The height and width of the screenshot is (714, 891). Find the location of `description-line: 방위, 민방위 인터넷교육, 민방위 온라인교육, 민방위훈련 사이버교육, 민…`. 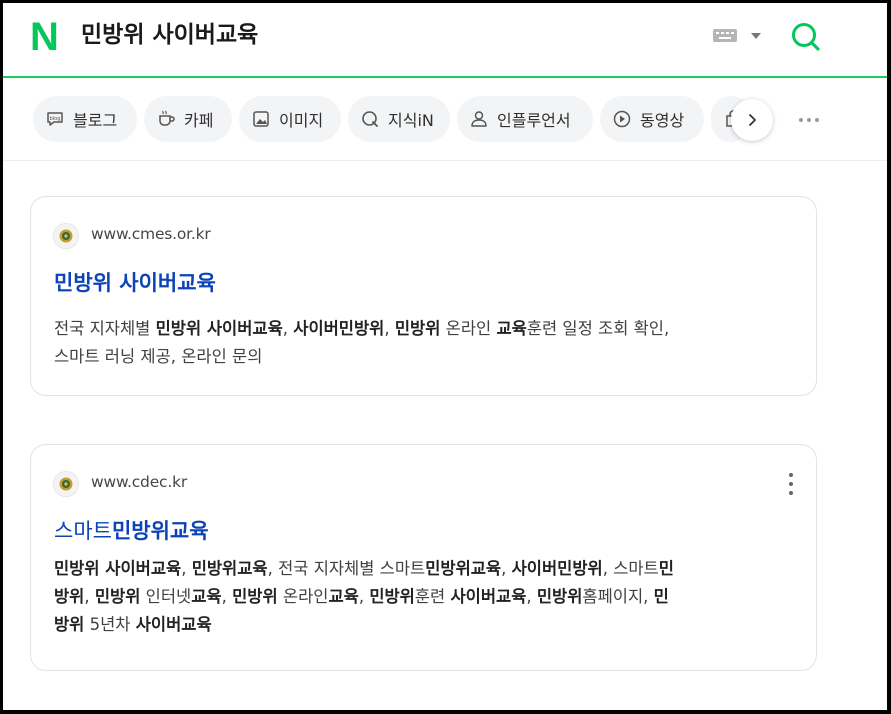

description-line: 방위, 민방위 인터넷교육, 민방위 온라인교육, 민방위훈련 사이버교육, 민… is located at coordinates (426, 597).